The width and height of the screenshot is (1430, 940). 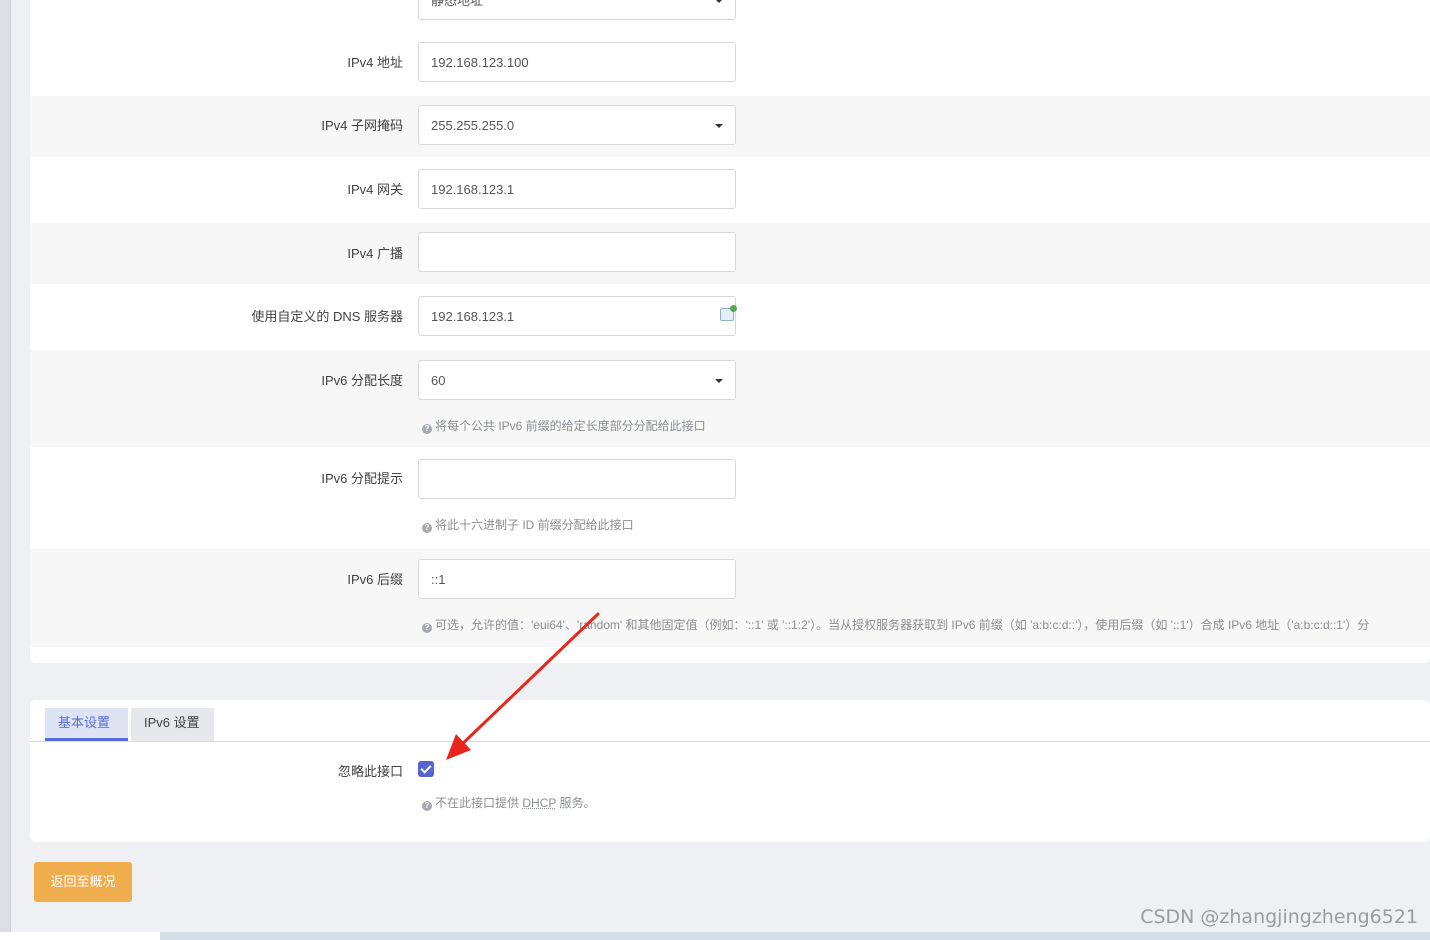 What do you see at coordinates (730, 741) in the screenshot?
I see `tab-divider` at bounding box center [730, 741].